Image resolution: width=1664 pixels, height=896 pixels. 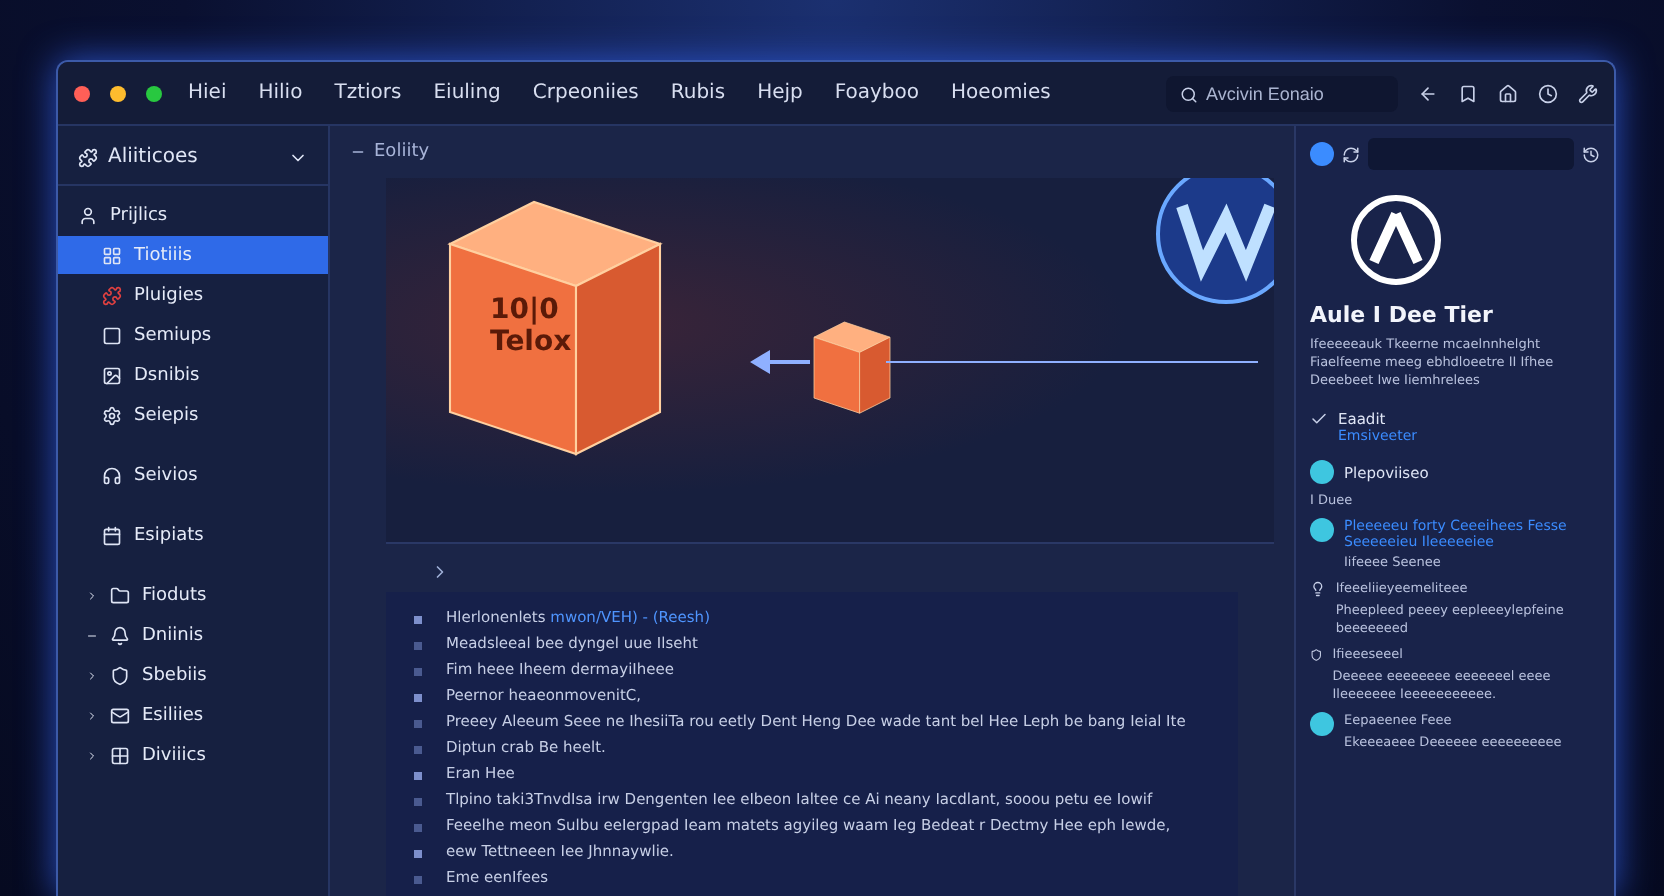 I want to click on menu-item: Rubis, so click(x=698, y=93).